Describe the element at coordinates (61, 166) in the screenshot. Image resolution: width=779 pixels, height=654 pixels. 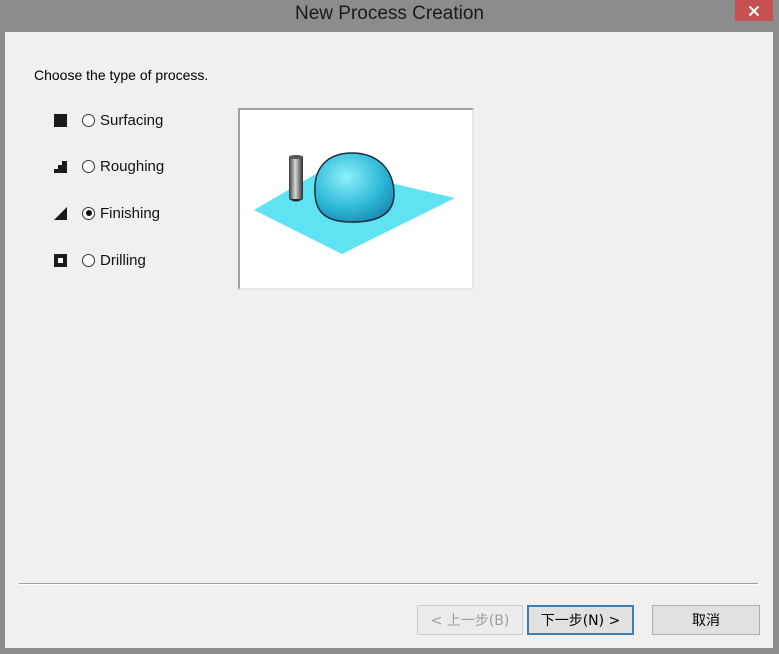
I see `stairs-icon` at that location.